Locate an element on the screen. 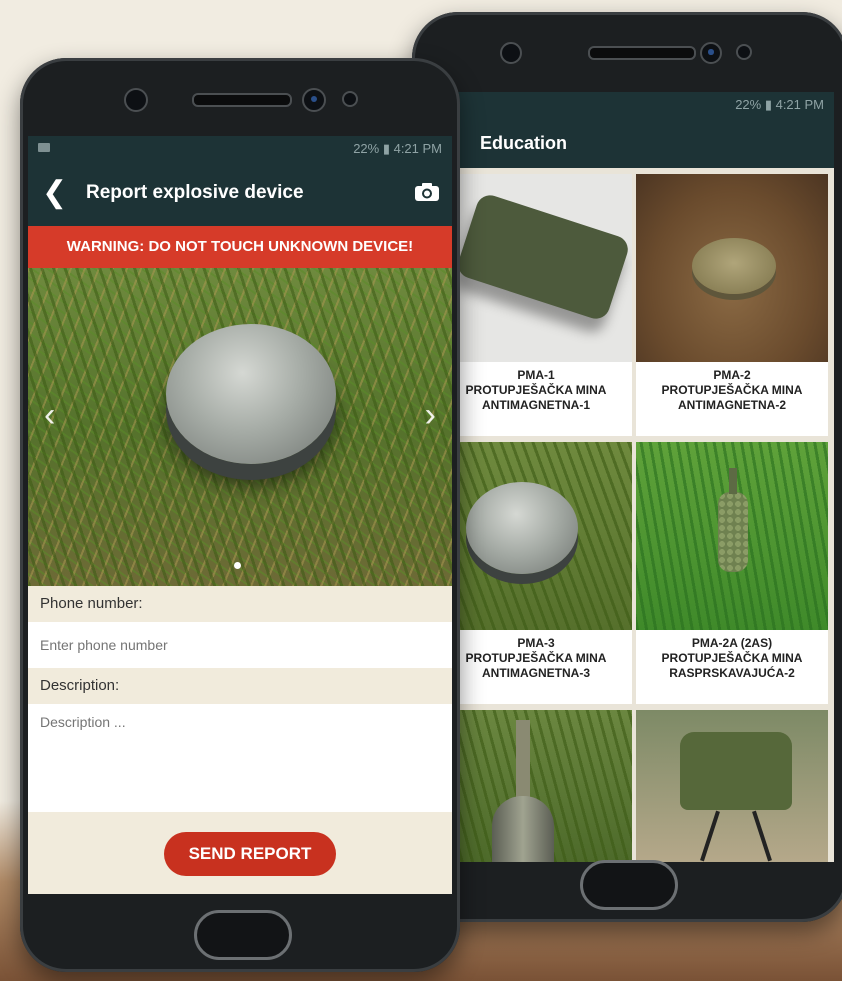  description-input is located at coordinates (240, 758).